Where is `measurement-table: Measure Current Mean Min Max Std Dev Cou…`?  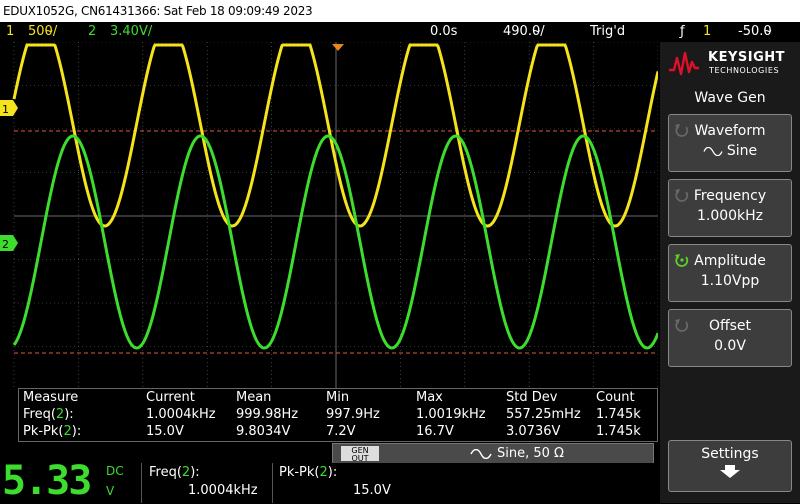 measurement-table: Measure Current Mean Min Max Std Dev Cou… is located at coordinates (338, 415).